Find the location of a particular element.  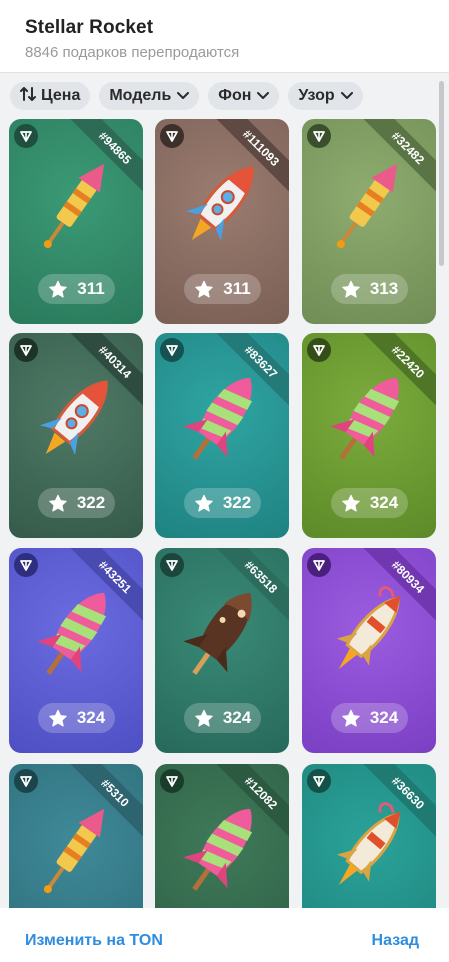

back-button: Назад is located at coordinates (395, 941).